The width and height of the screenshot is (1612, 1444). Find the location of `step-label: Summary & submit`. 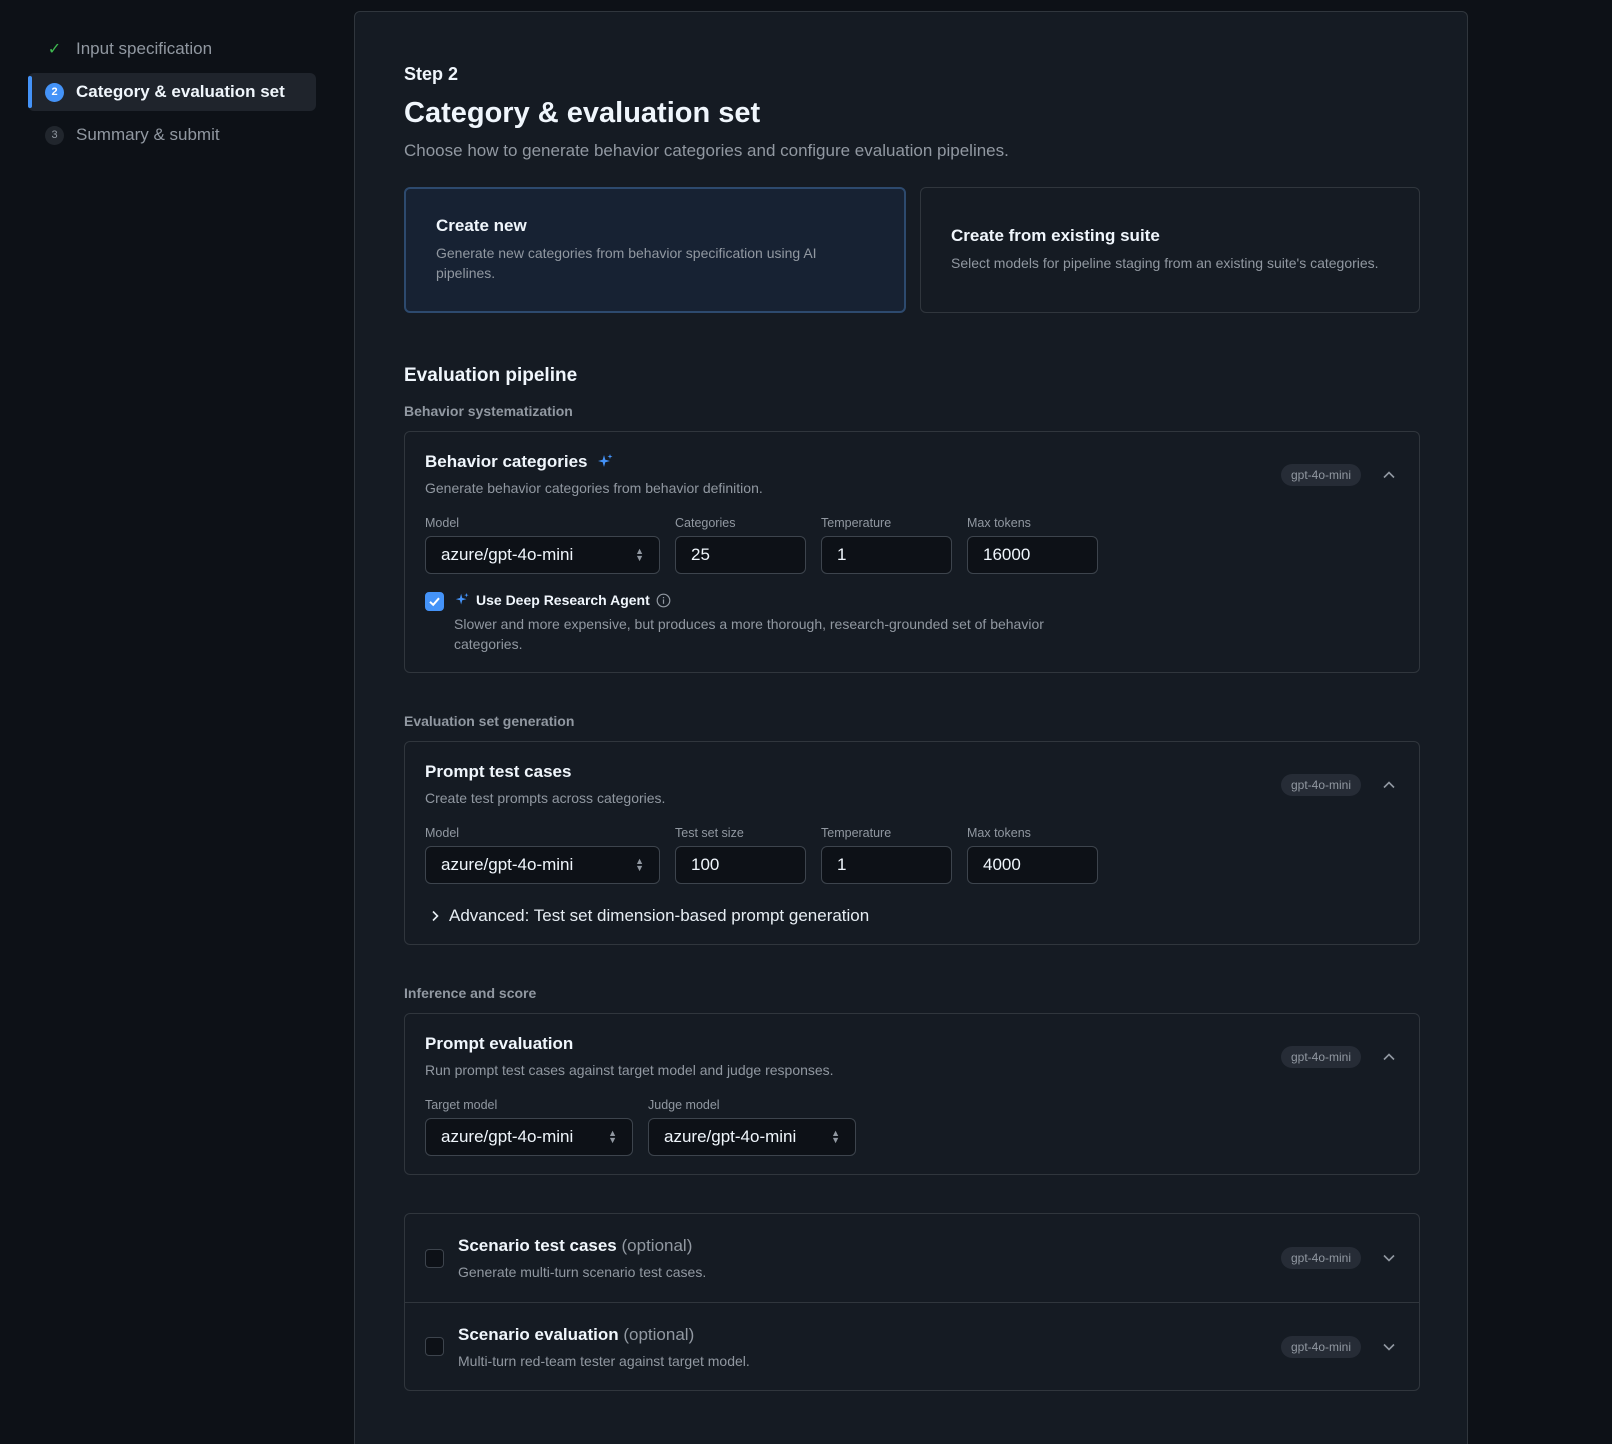

step-label: Summary & submit is located at coordinates (148, 134).